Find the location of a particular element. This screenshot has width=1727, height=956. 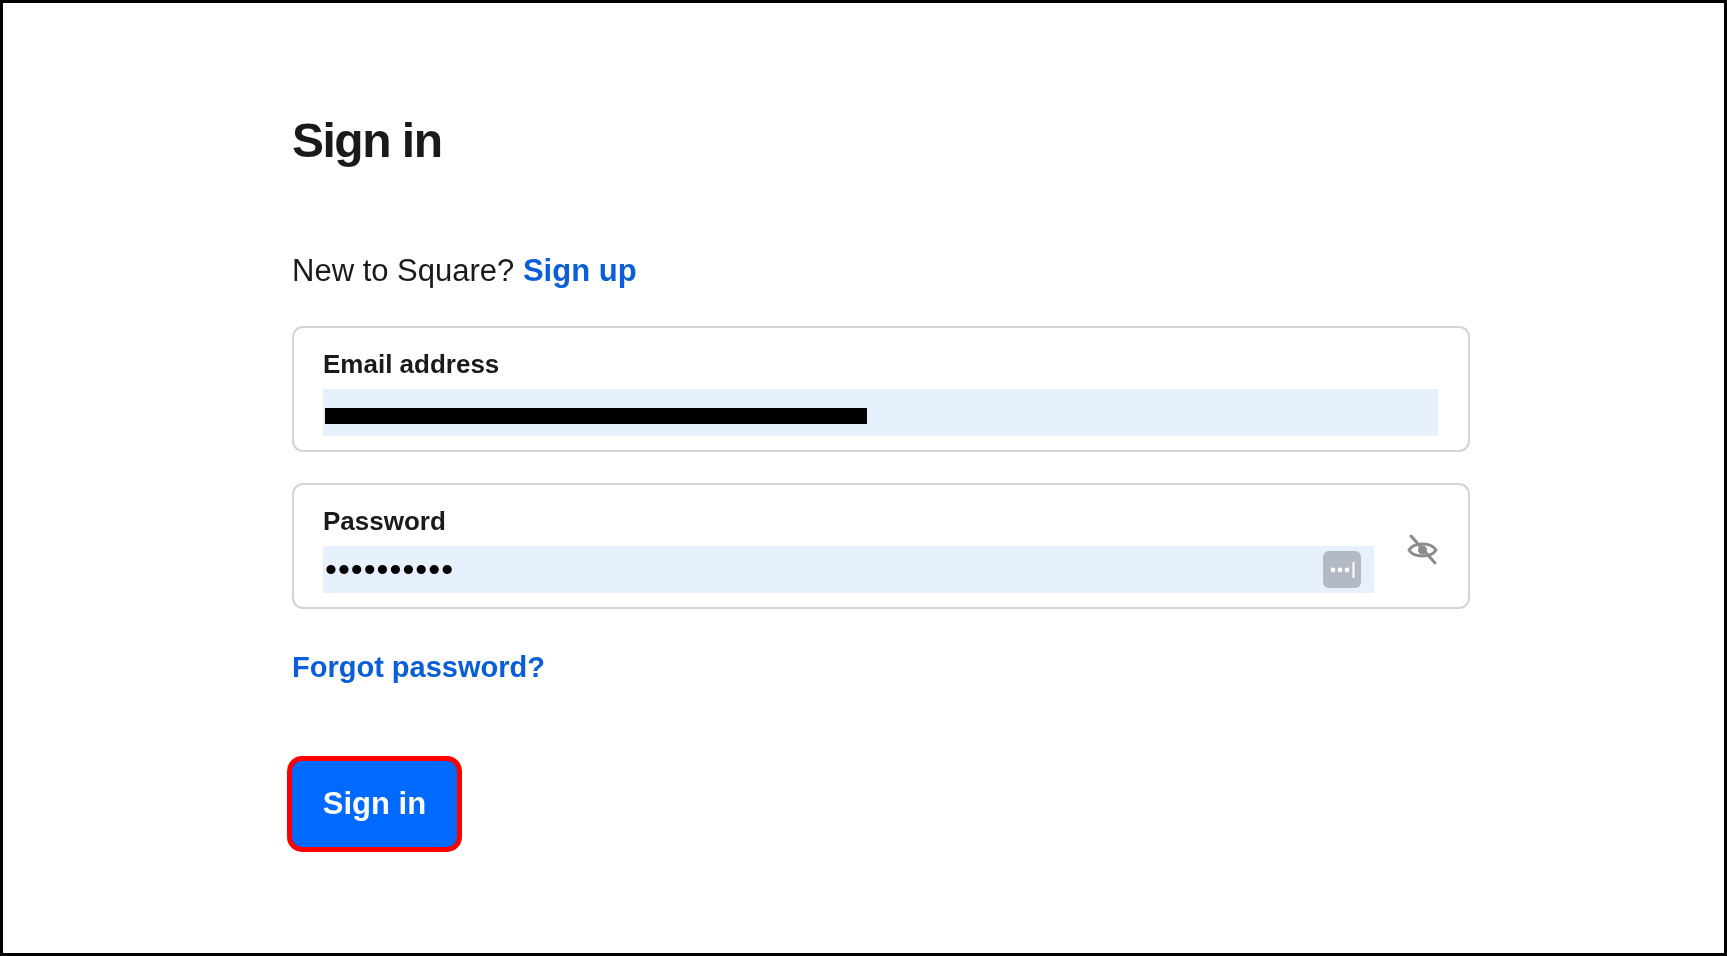

dots-cursor-icon is located at coordinates (1342, 569).